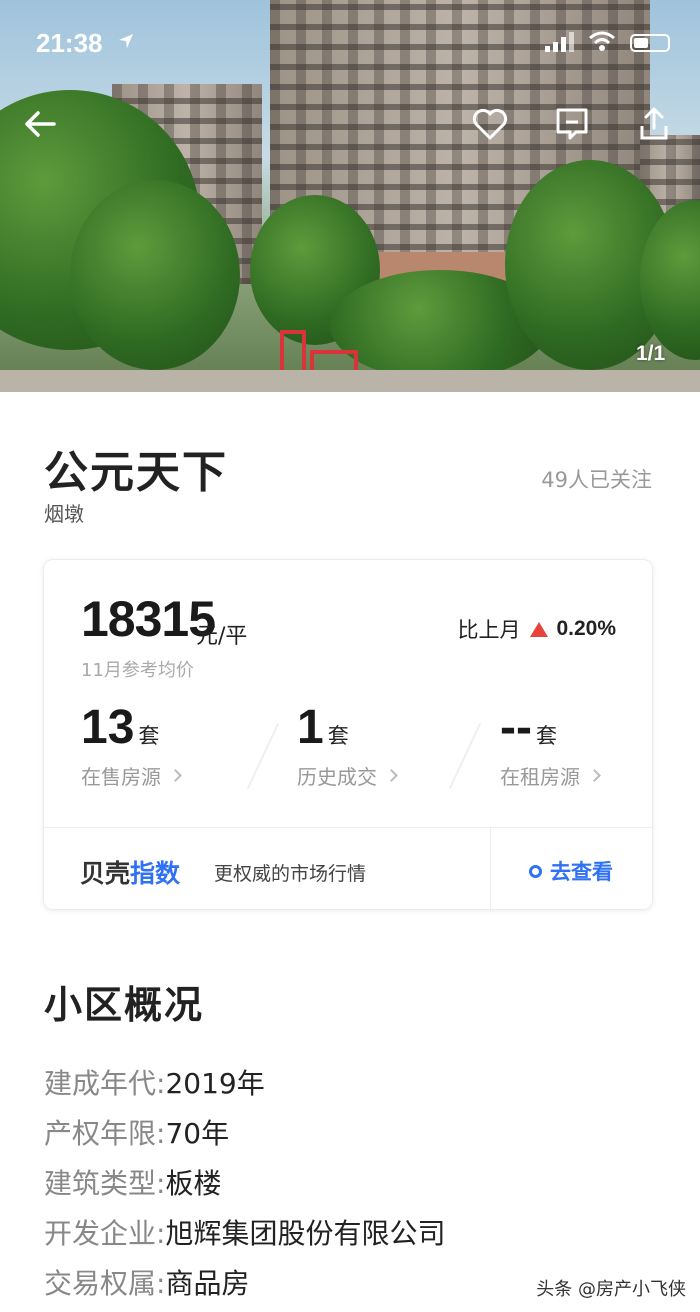  Describe the element at coordinates (126, 41) in the screenshot. I see `location-arrow-icon` at that location.